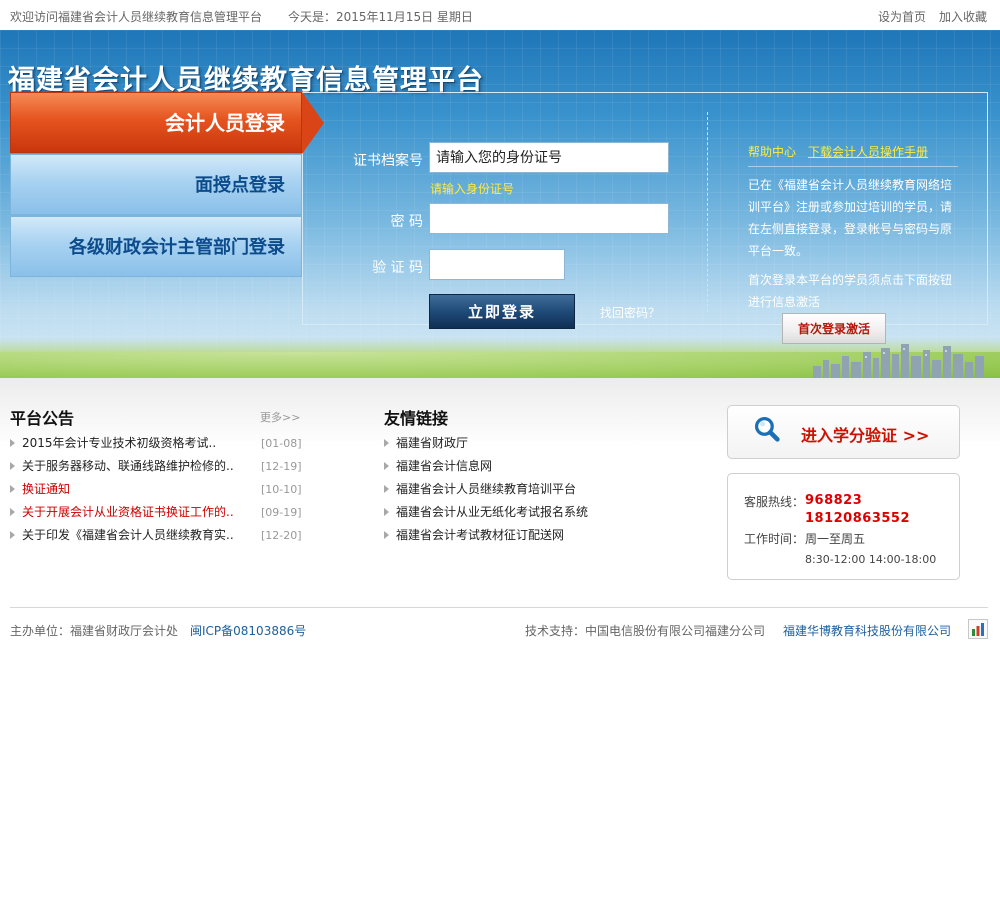 The image size is (1000, 909). I want to click on set-home-link: 设为首页, so click(902, 16).